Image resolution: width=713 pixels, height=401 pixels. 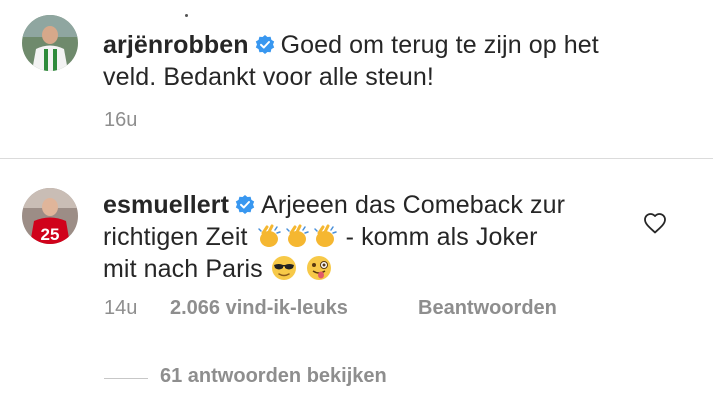 What do you see at coordinates (50, 43) in the screenshot?
I see `avatar` at bounding box center [50, 43].